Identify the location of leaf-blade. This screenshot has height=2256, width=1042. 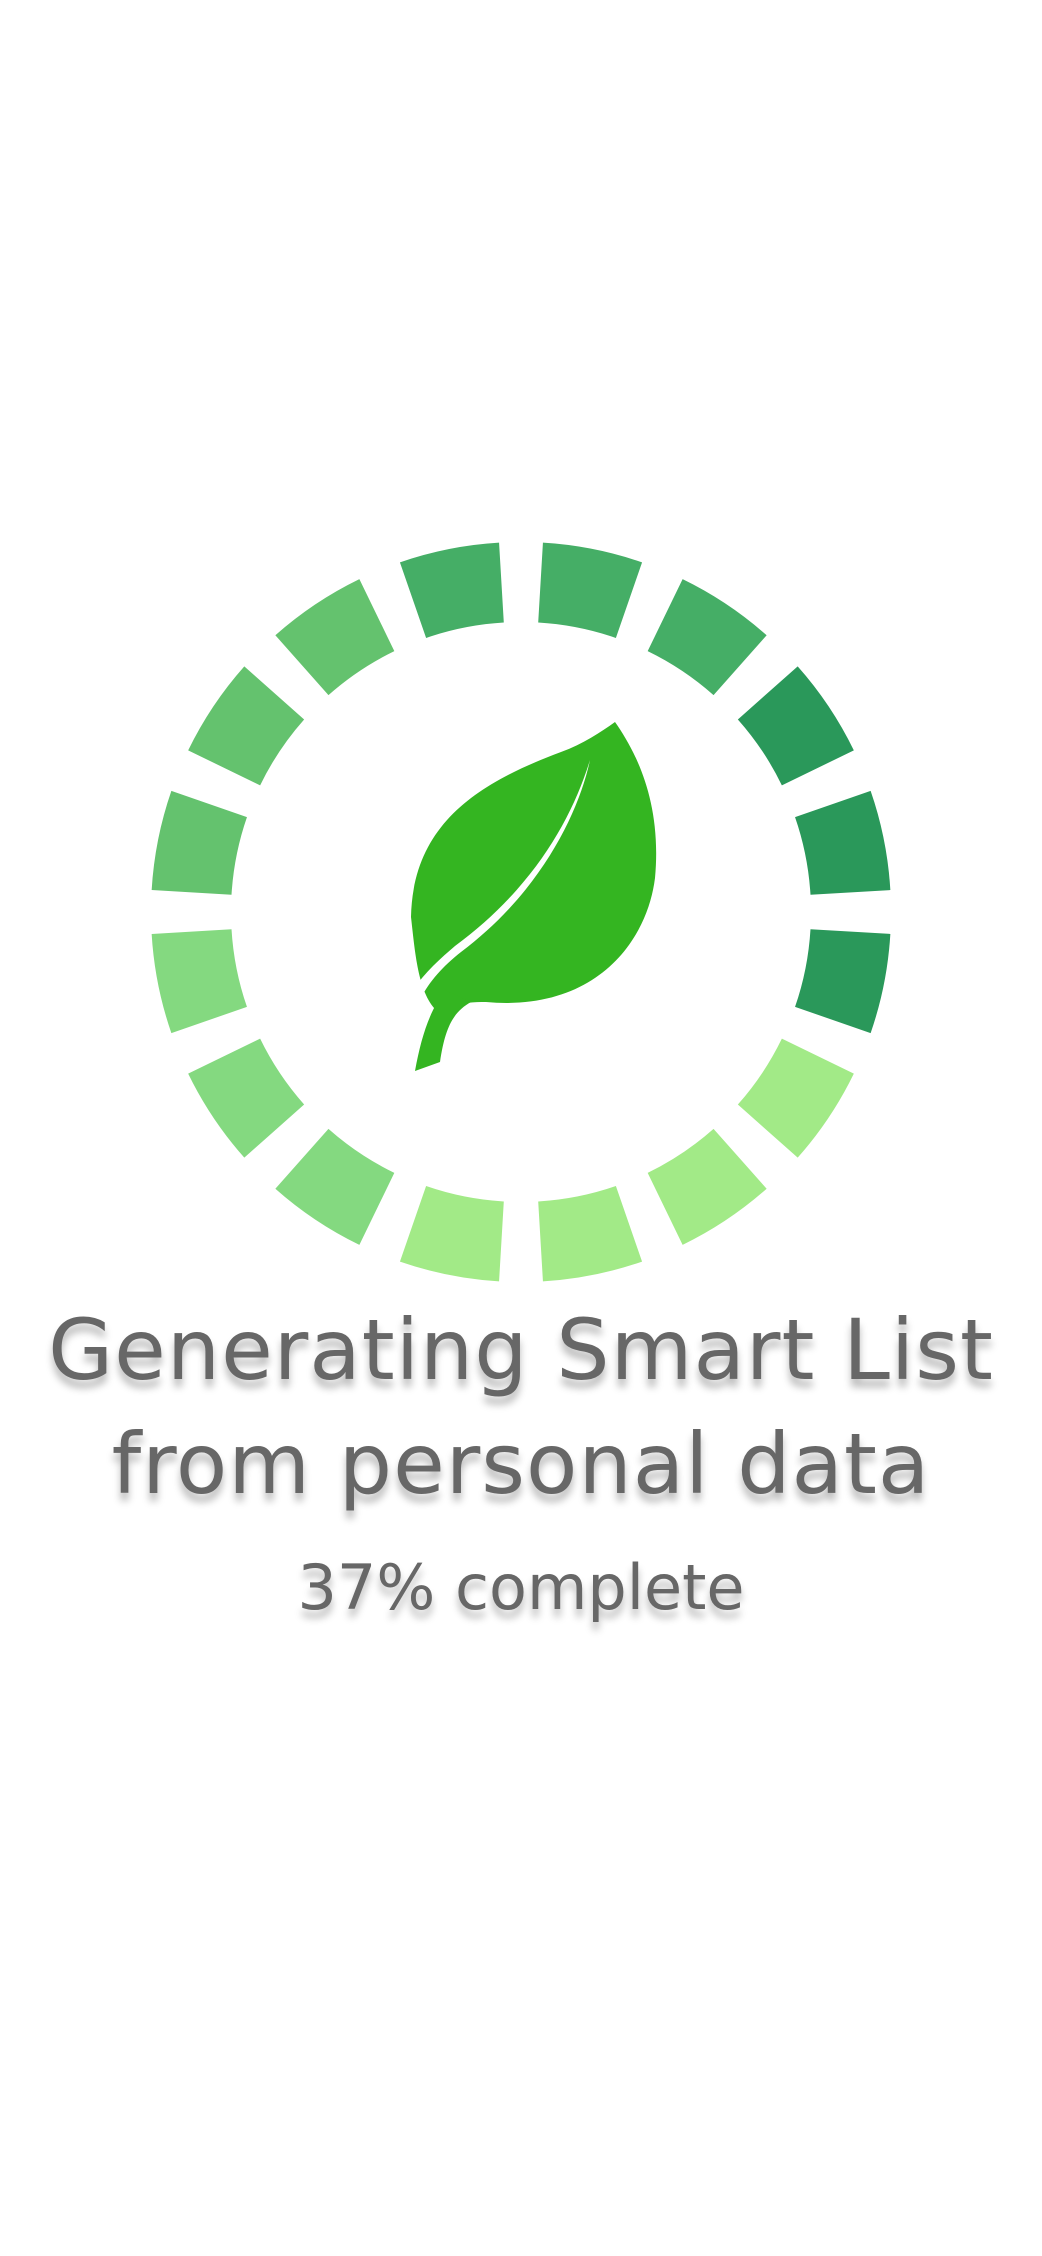
(534, 866).